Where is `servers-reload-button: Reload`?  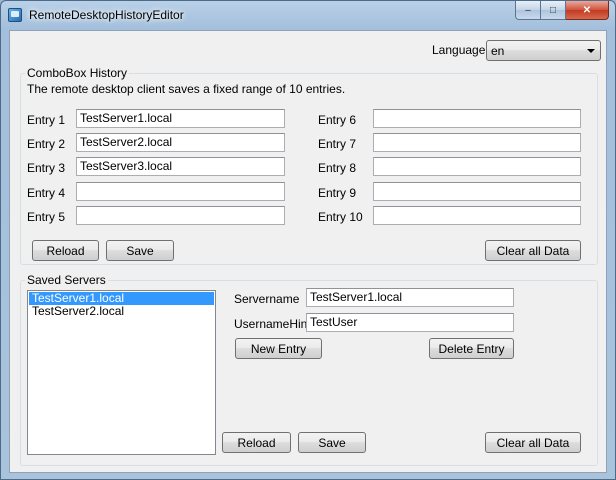
servers-reload-button: Reload is located at coordinates (256, 442).